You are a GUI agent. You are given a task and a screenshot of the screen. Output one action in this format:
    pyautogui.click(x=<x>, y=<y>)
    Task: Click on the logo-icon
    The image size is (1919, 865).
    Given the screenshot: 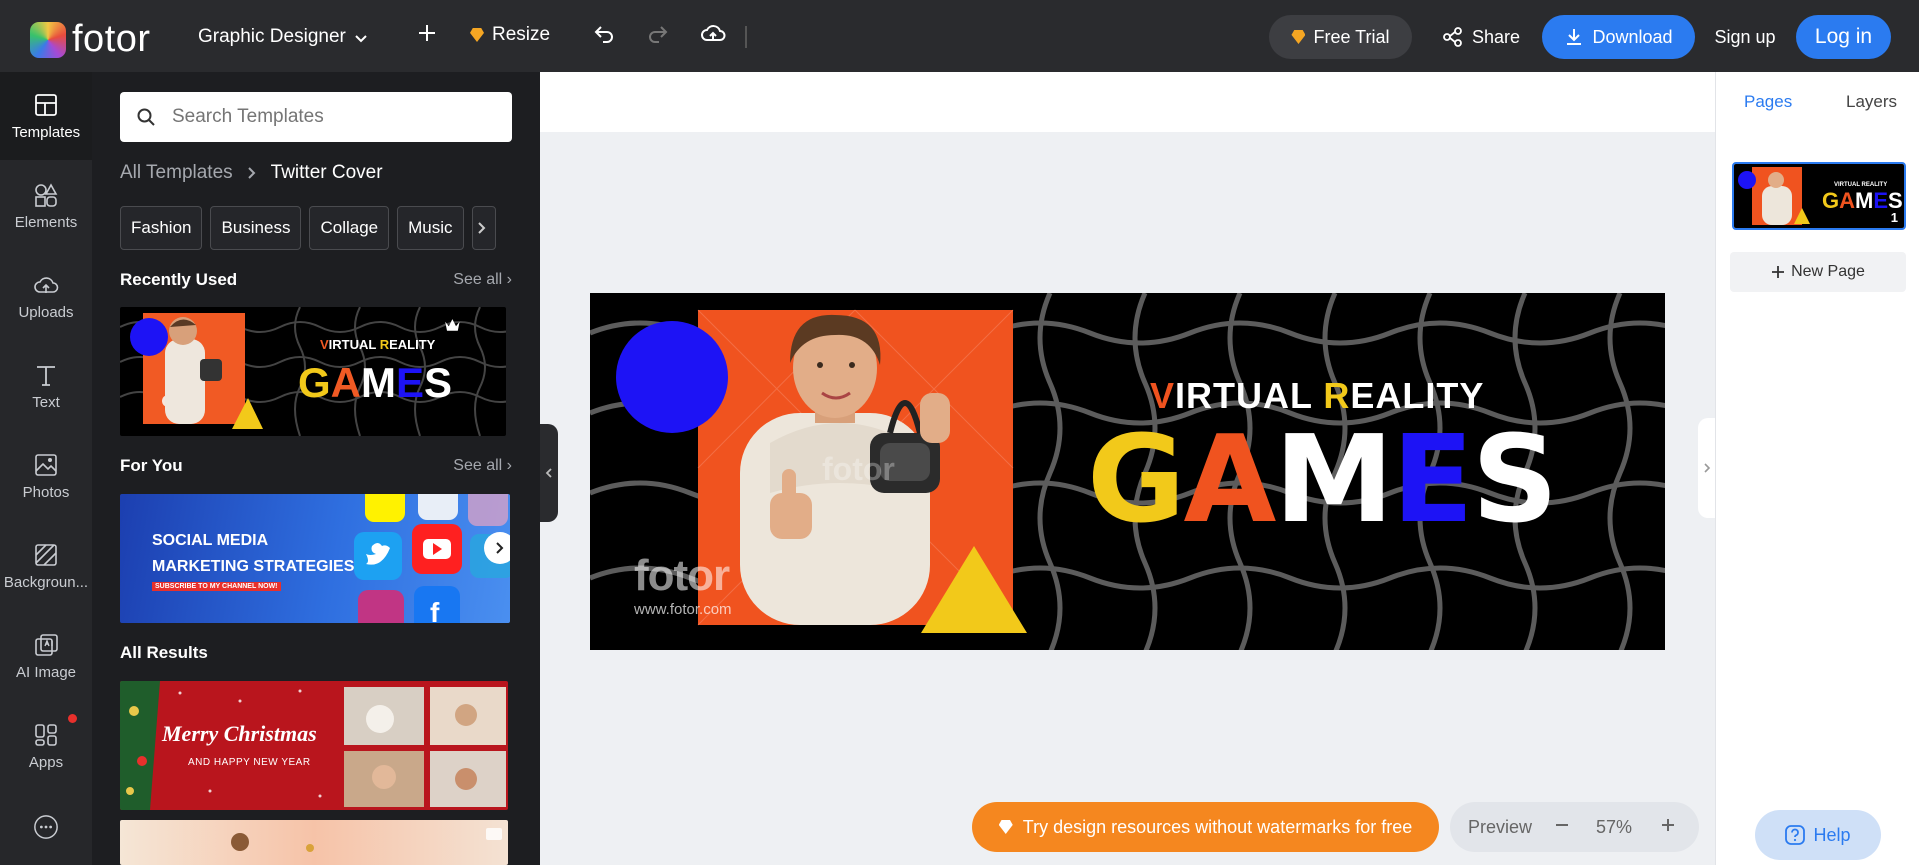 What is the action you would take?
    pyautogui.click(x=48, y=39)
    